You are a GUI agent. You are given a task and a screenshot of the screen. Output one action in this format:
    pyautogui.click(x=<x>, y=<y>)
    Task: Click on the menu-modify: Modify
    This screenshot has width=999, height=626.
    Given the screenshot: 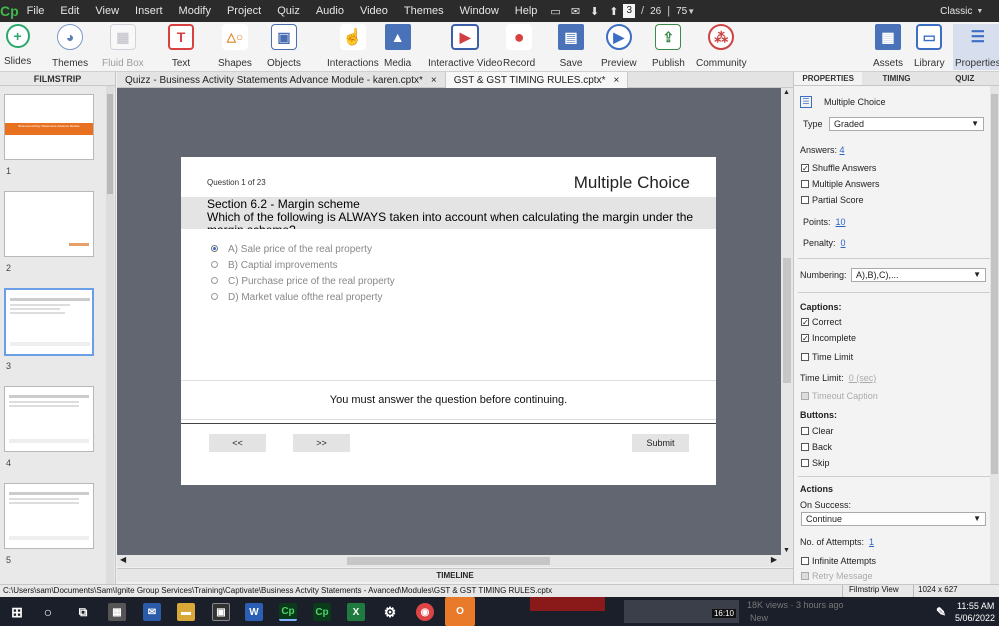 What is the action you would take?
    pyautogui.click(x=195, y=11)
    